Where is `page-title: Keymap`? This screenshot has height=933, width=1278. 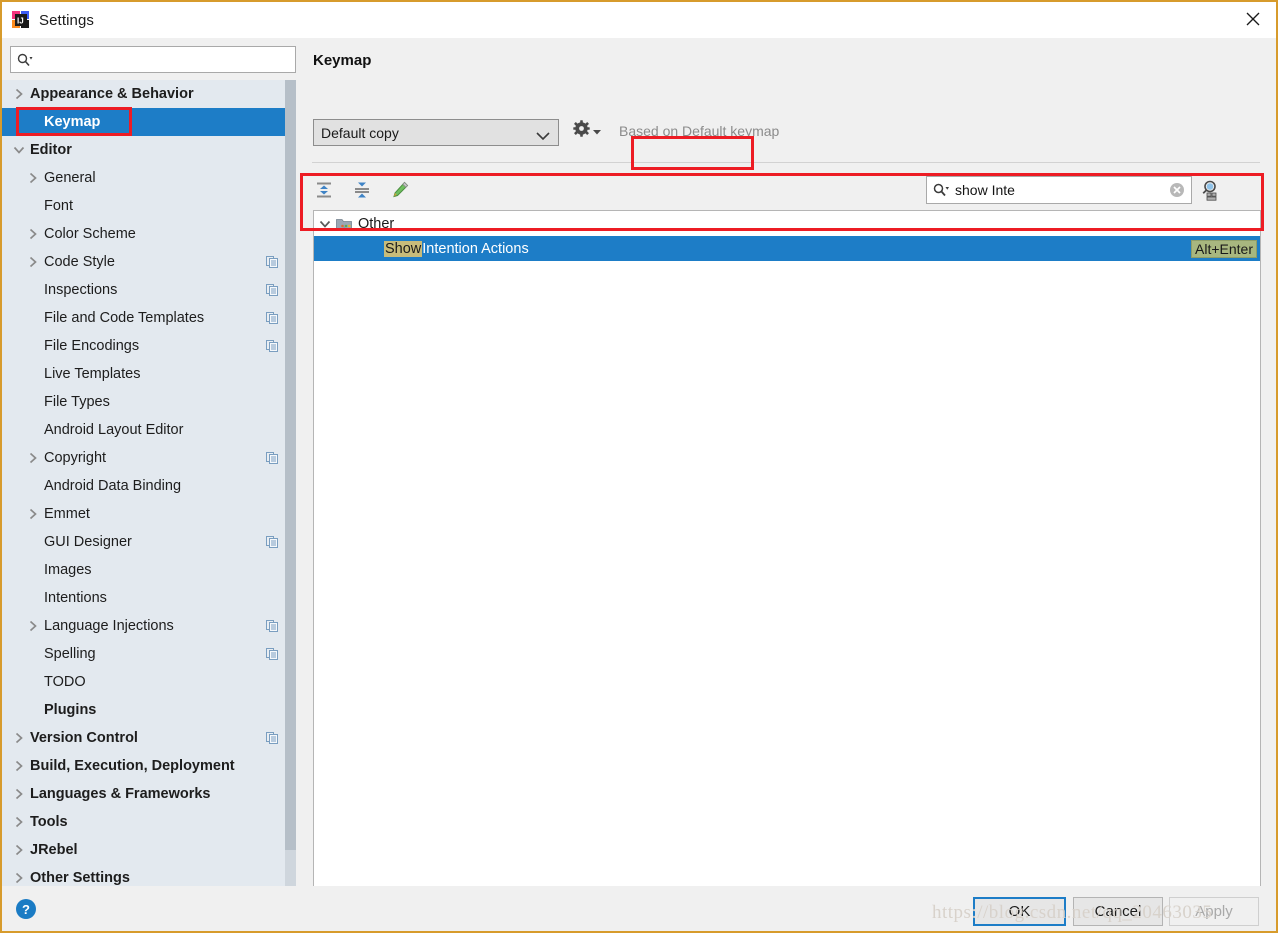
page-title: Keymap is located at coordinates (342, 60).